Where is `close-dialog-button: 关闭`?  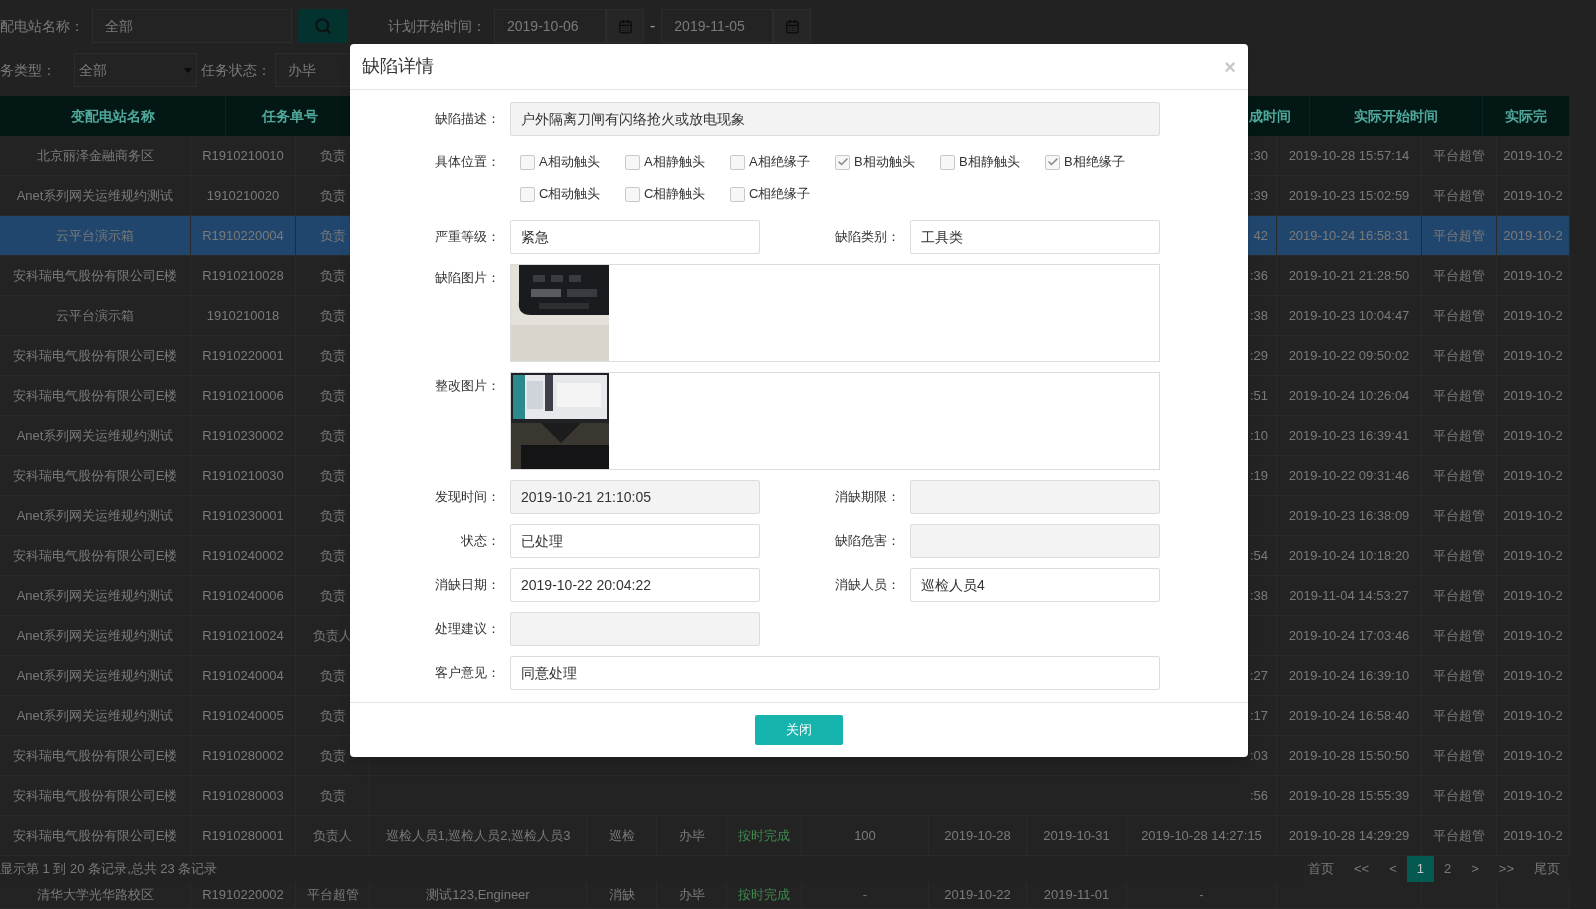 close-dialog-button: 关闭 is located at coordinates (799, 730).